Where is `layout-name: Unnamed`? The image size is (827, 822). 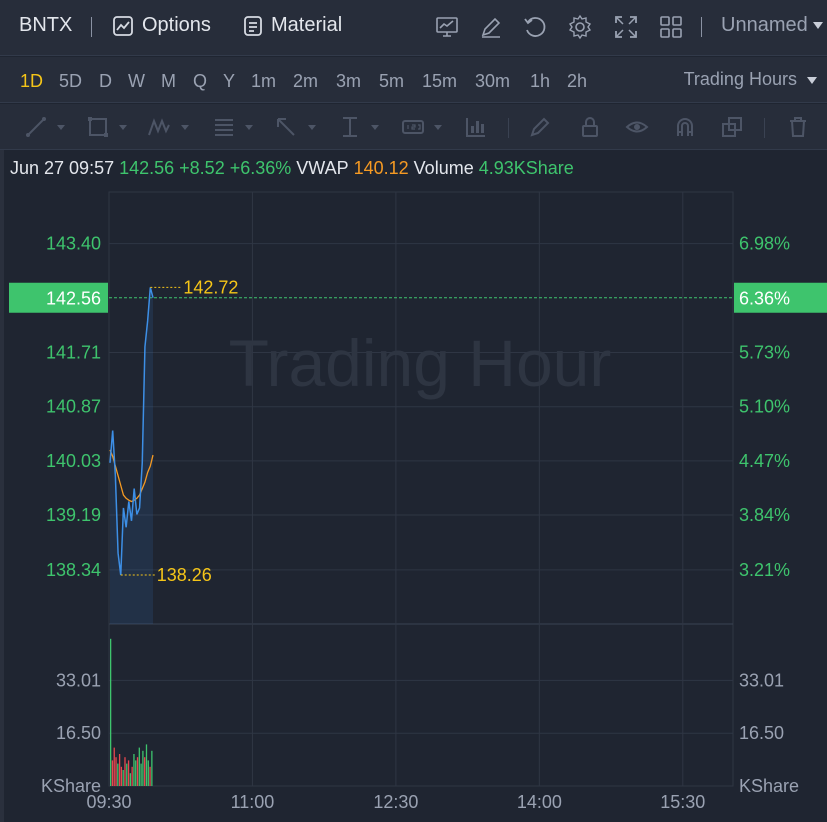
layout-name: Unnamed is located at coordinates (764, 25).